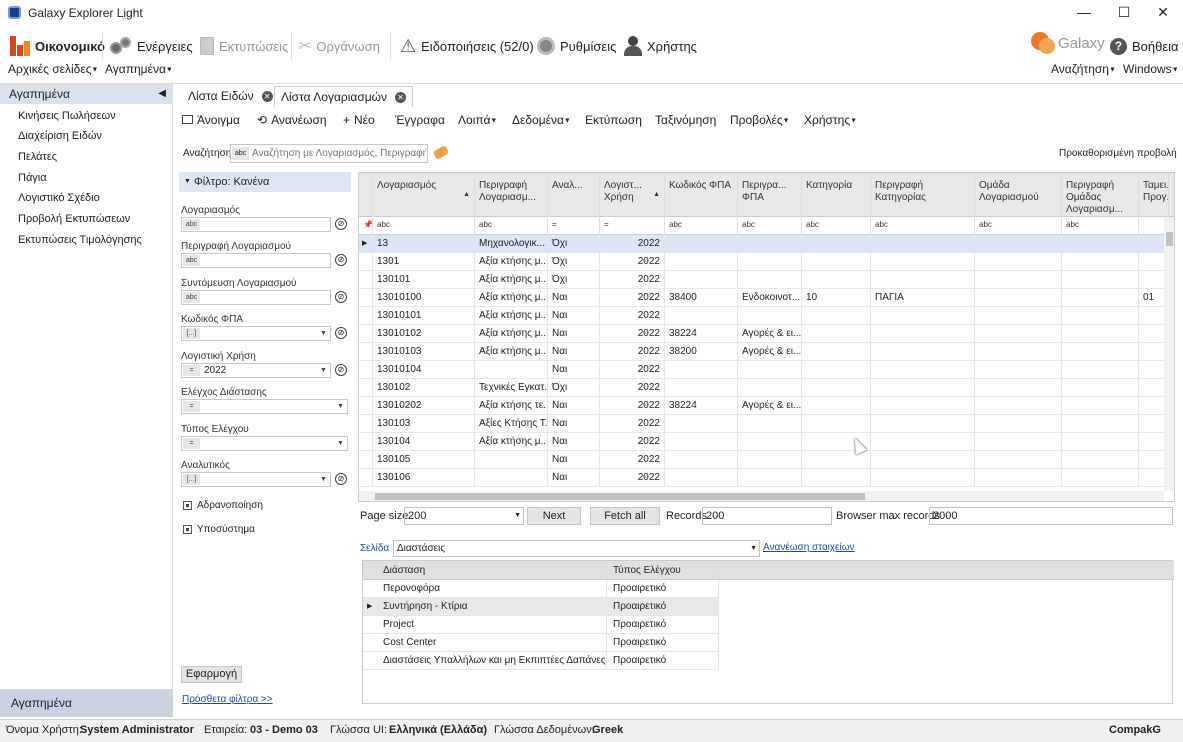  I want to click on table-row: 13010104 Ναι 2022, so click(764, 370).